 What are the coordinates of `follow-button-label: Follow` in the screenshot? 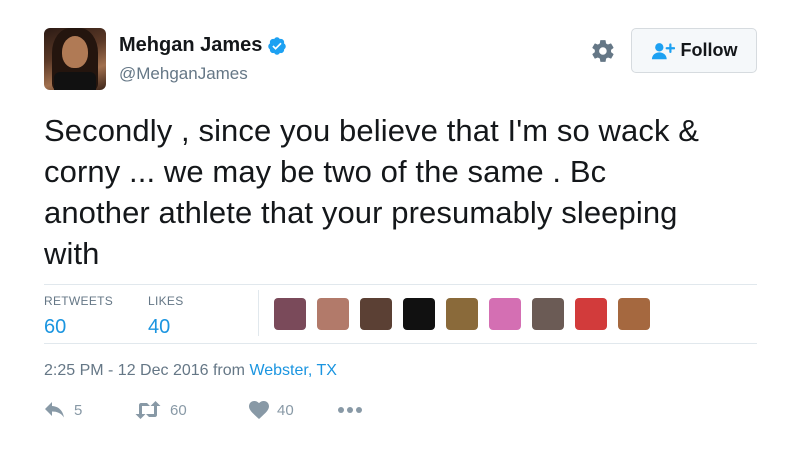 It's located at (709, 50).